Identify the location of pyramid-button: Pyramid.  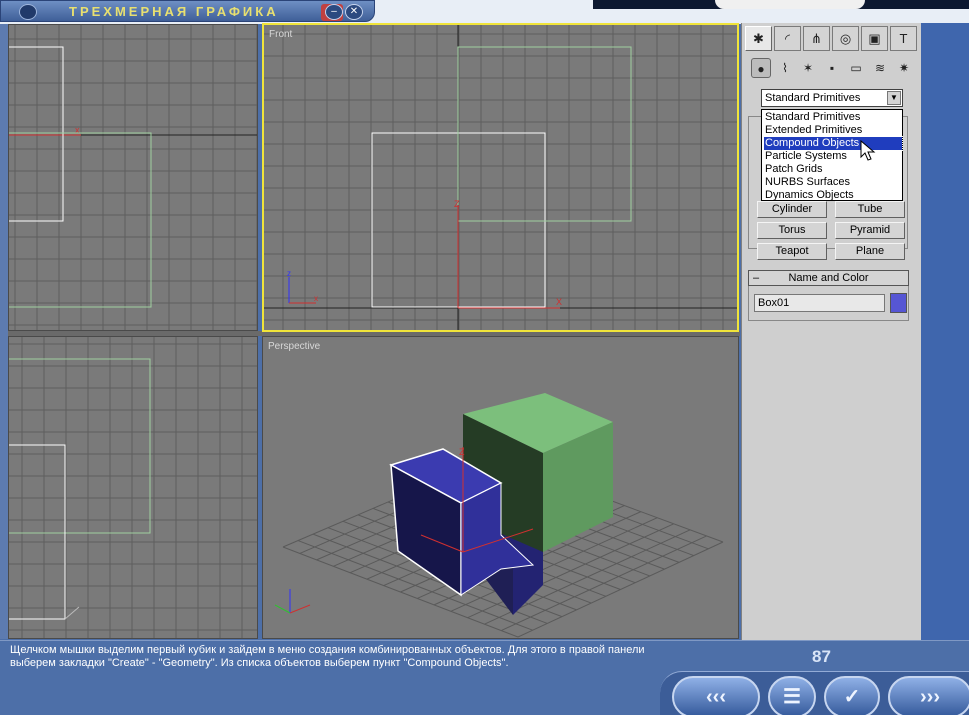
(870, 230).